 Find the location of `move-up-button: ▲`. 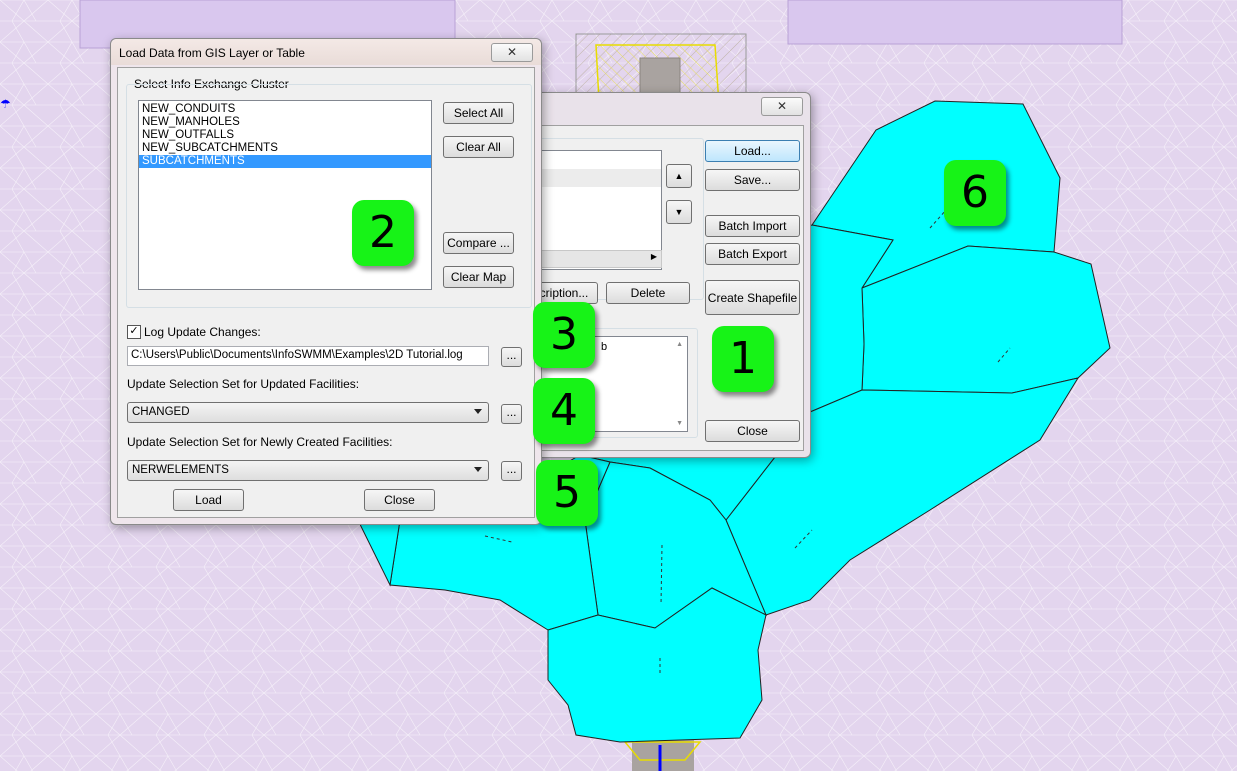

move-up-button: ▲ is located at coordinates (679, 176).